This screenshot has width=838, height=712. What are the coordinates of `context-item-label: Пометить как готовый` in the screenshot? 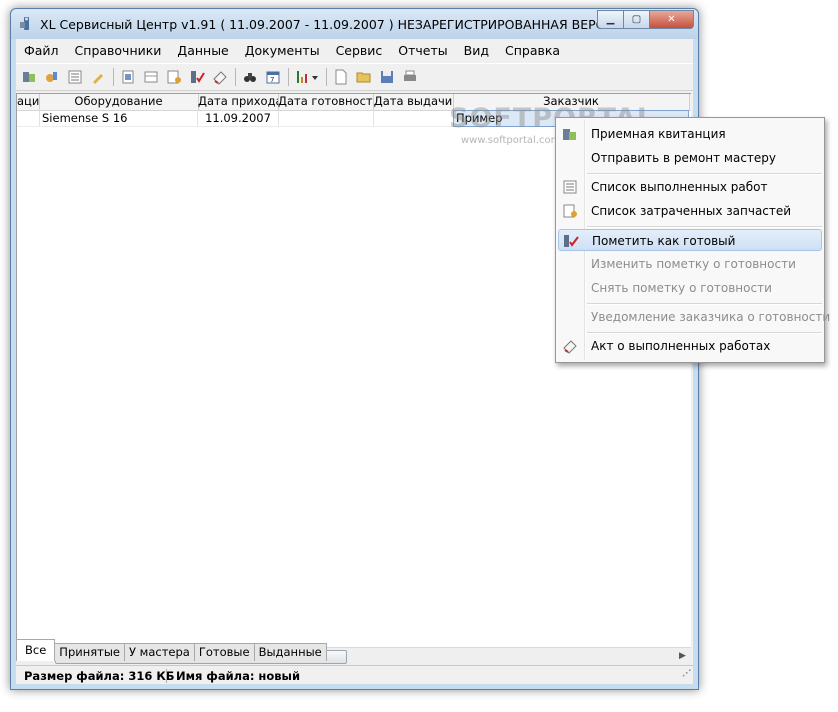 It's located at (664, 241).